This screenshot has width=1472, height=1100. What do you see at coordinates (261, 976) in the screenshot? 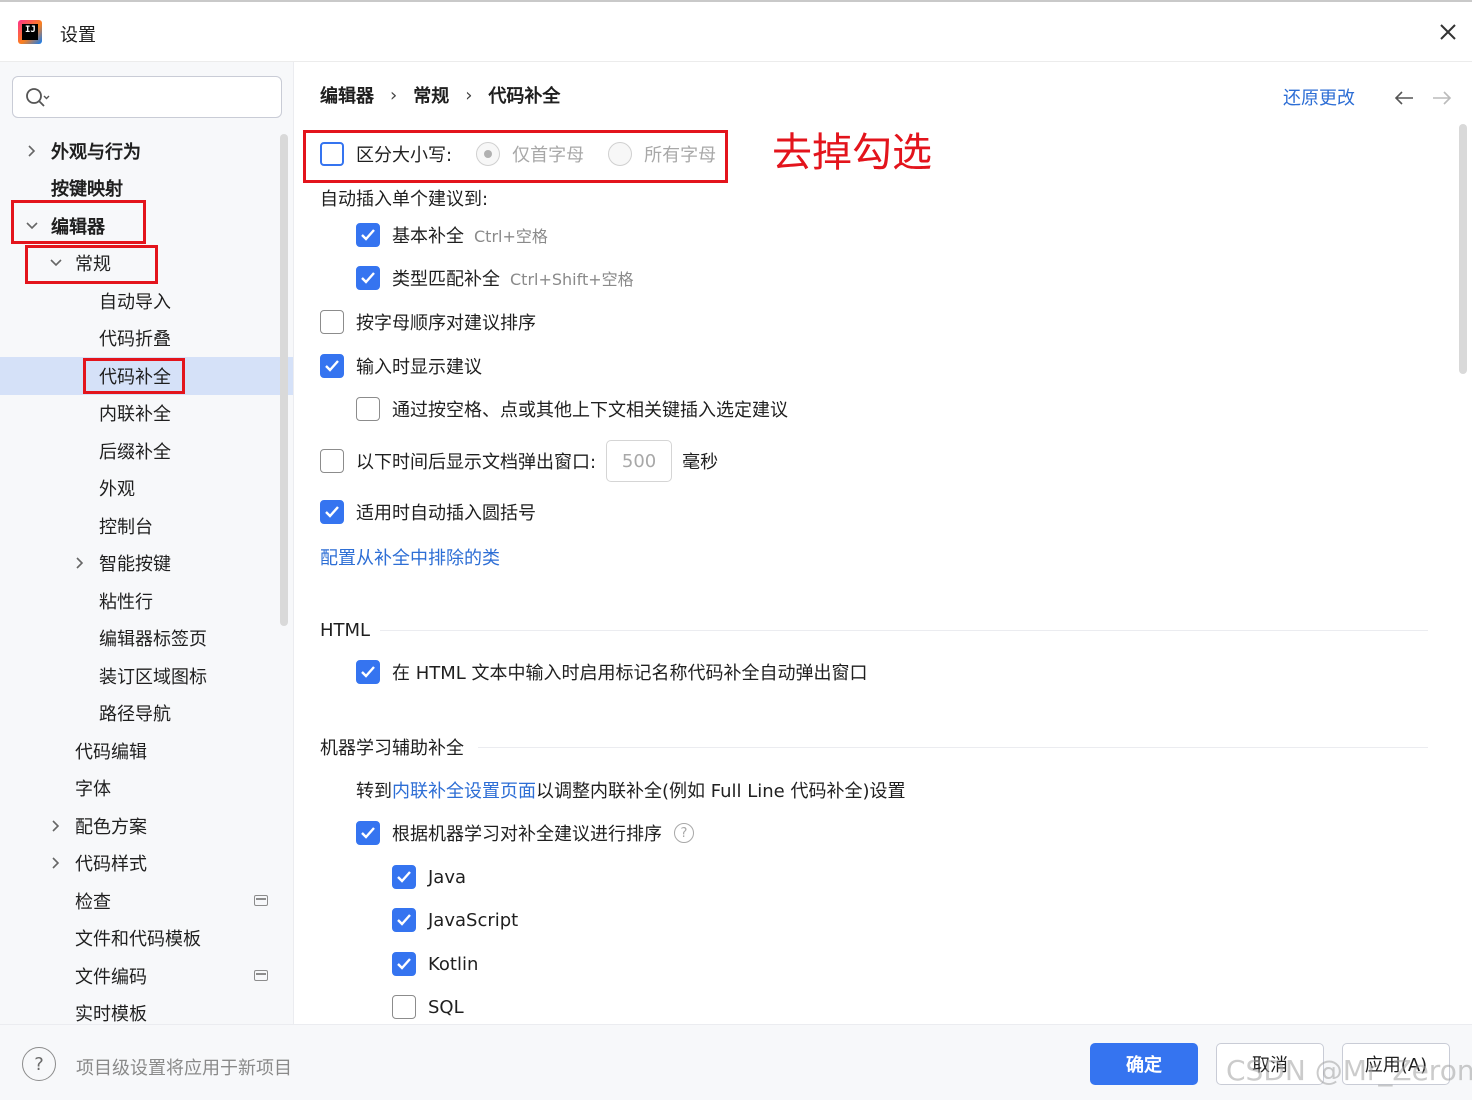
I see `project-scope-icon` at bounding box center [261, 976].